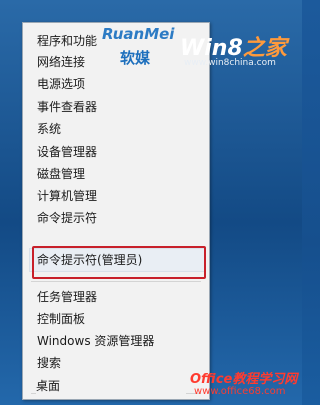 This screenshot has height=405, width=320. I want to click on menu-item-desktop: 桌面, so click(111, 386).